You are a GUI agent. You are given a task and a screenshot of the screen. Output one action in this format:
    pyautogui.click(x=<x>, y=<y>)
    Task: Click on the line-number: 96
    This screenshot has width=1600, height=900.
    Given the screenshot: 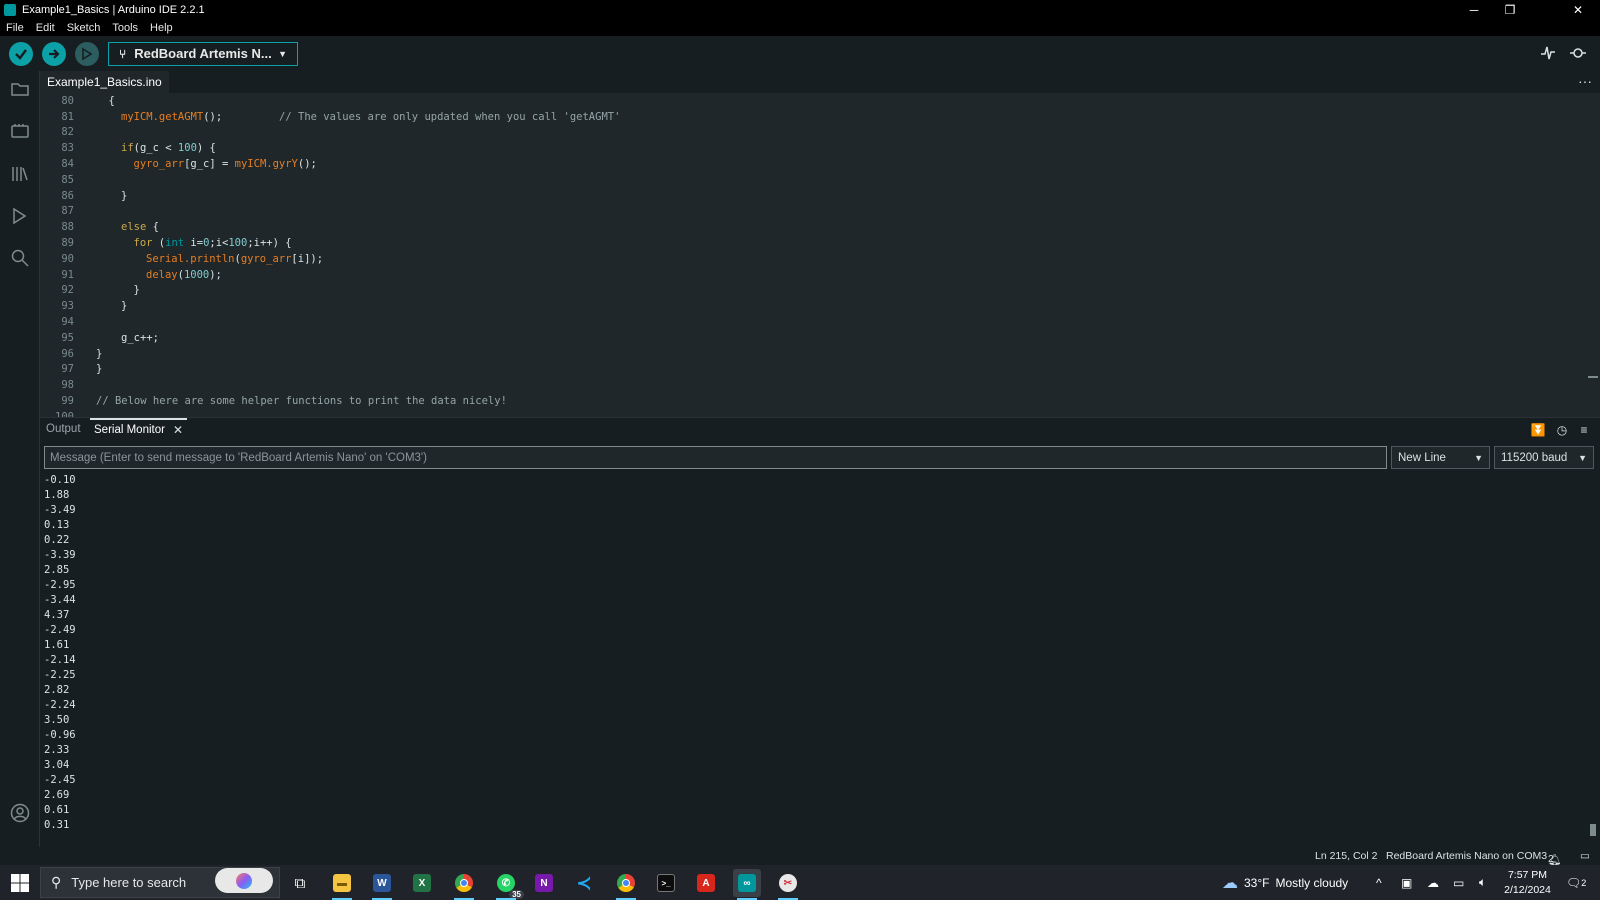 What is the action you would take?
    pyautogui.click(x=67, y=353)
    